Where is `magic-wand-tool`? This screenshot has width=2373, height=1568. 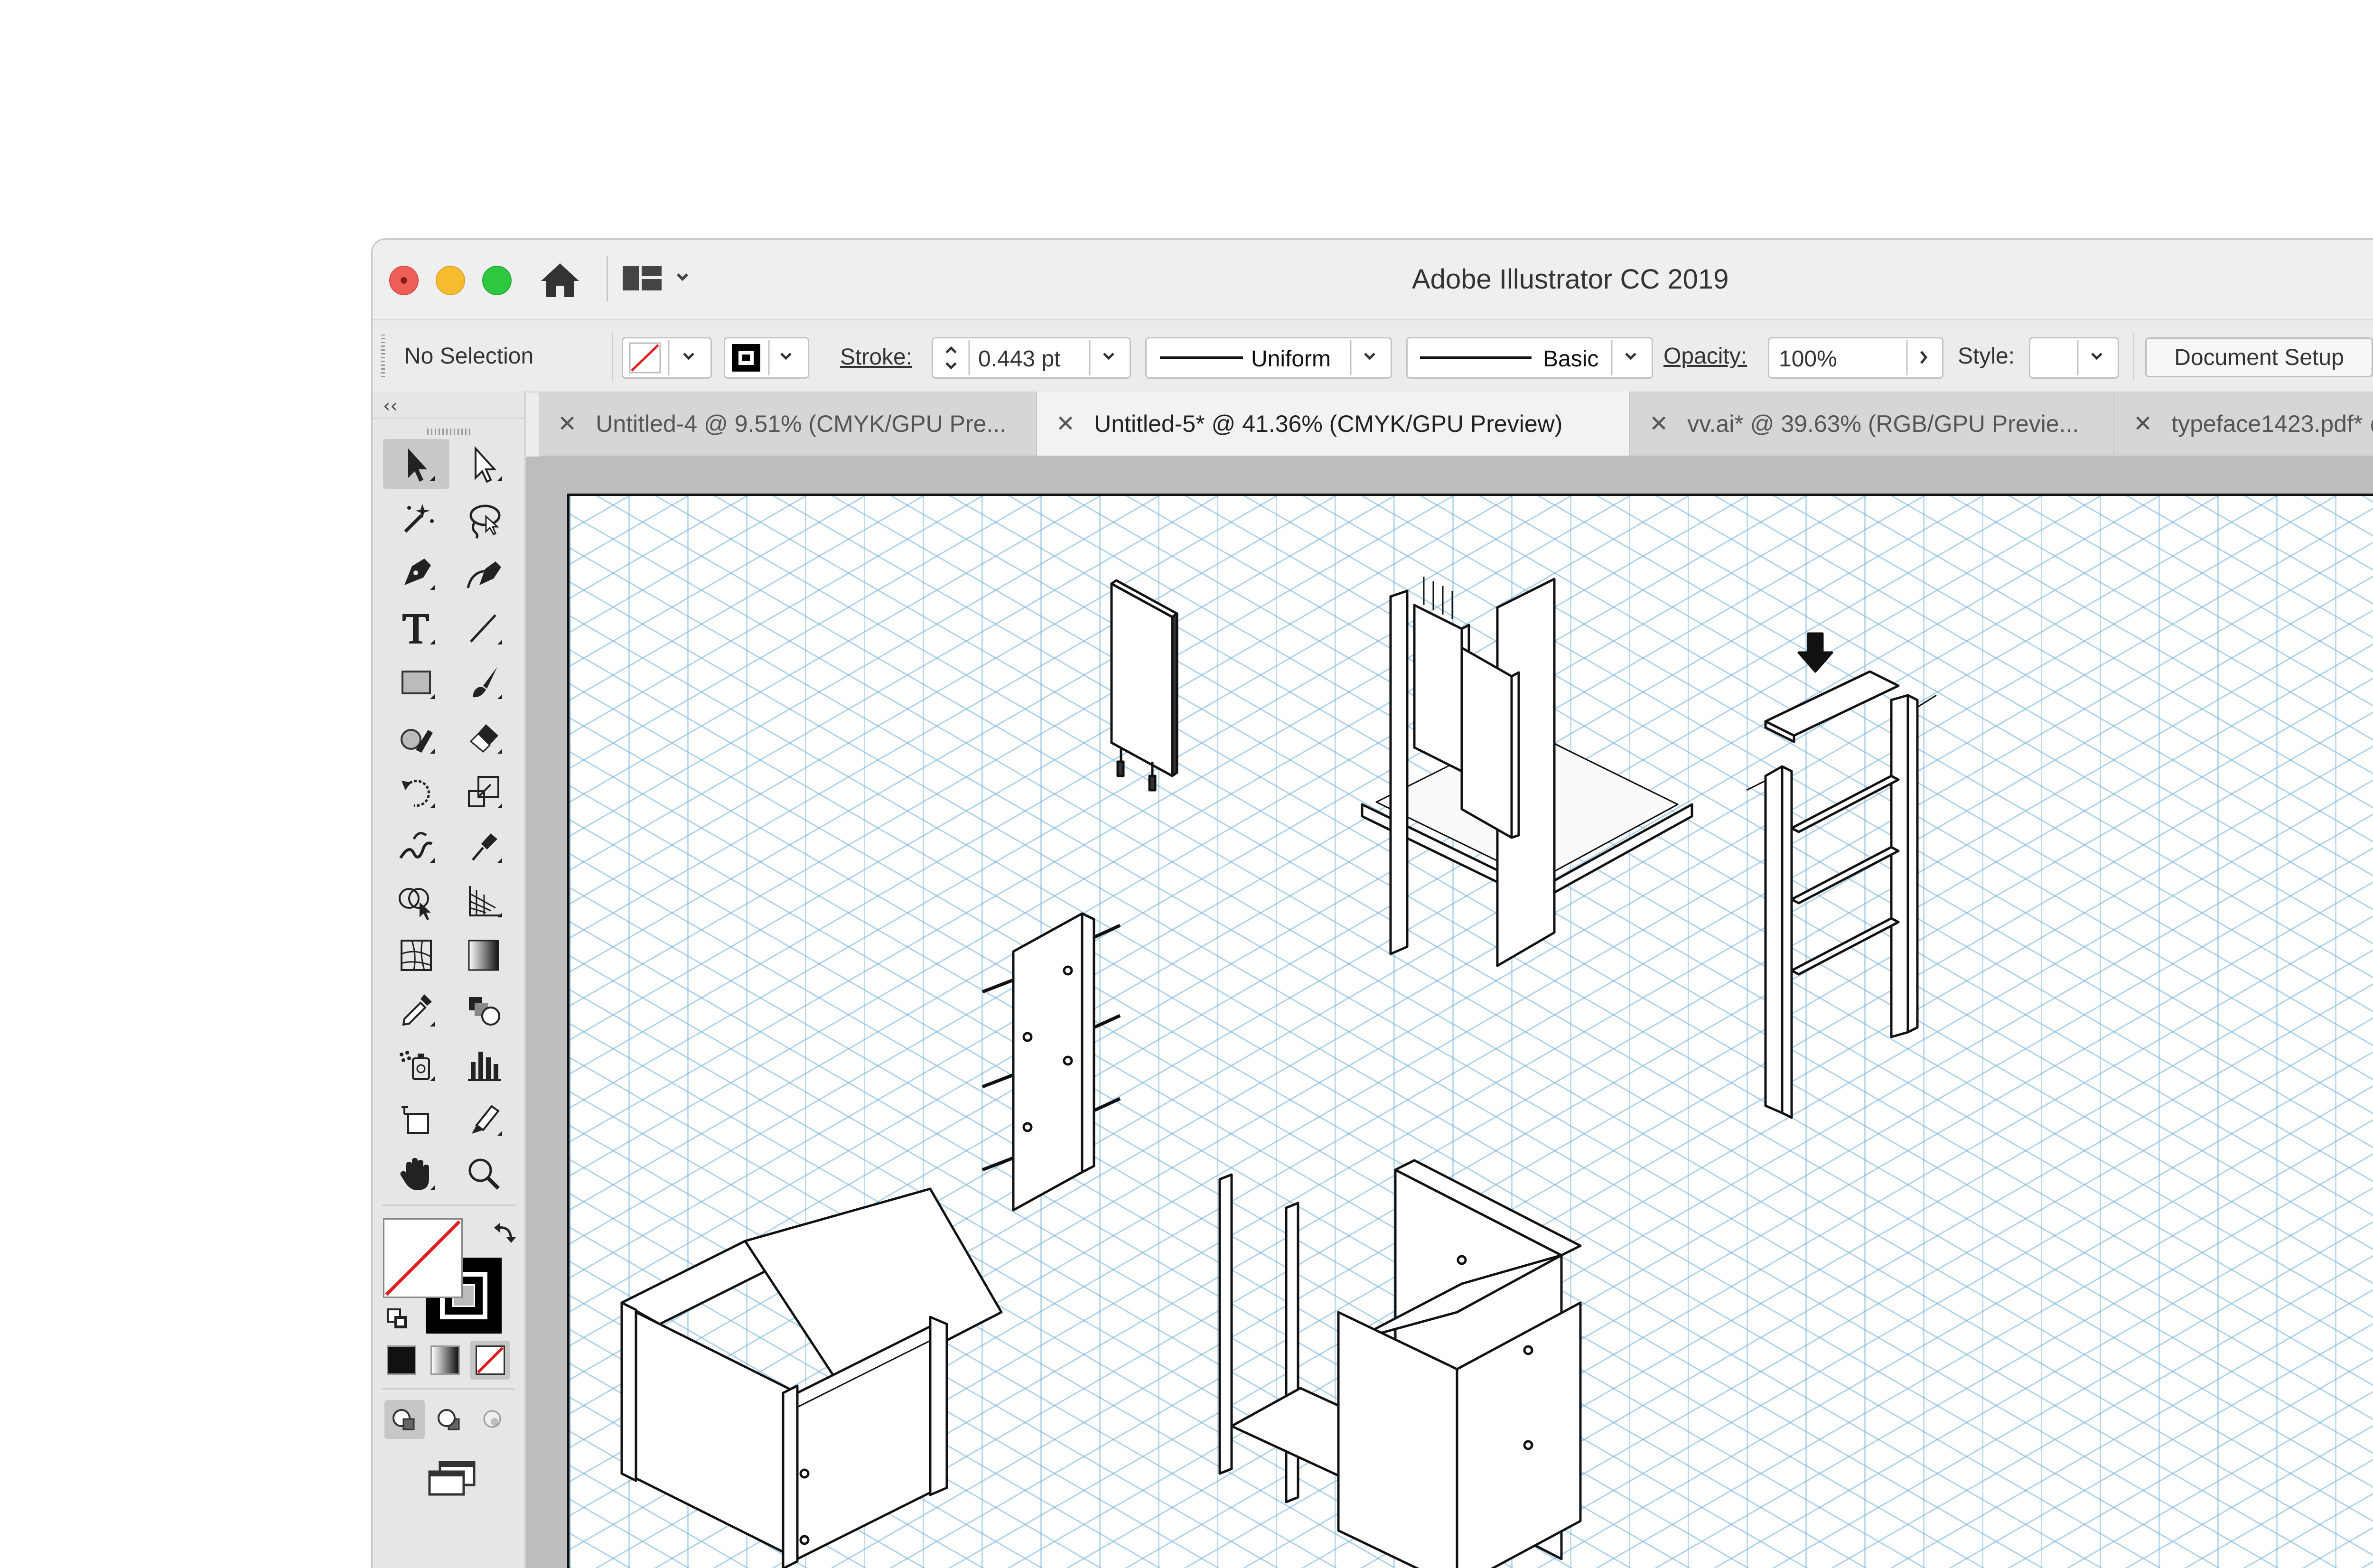
magic-wand-tool is located at coordinates (416, 519).